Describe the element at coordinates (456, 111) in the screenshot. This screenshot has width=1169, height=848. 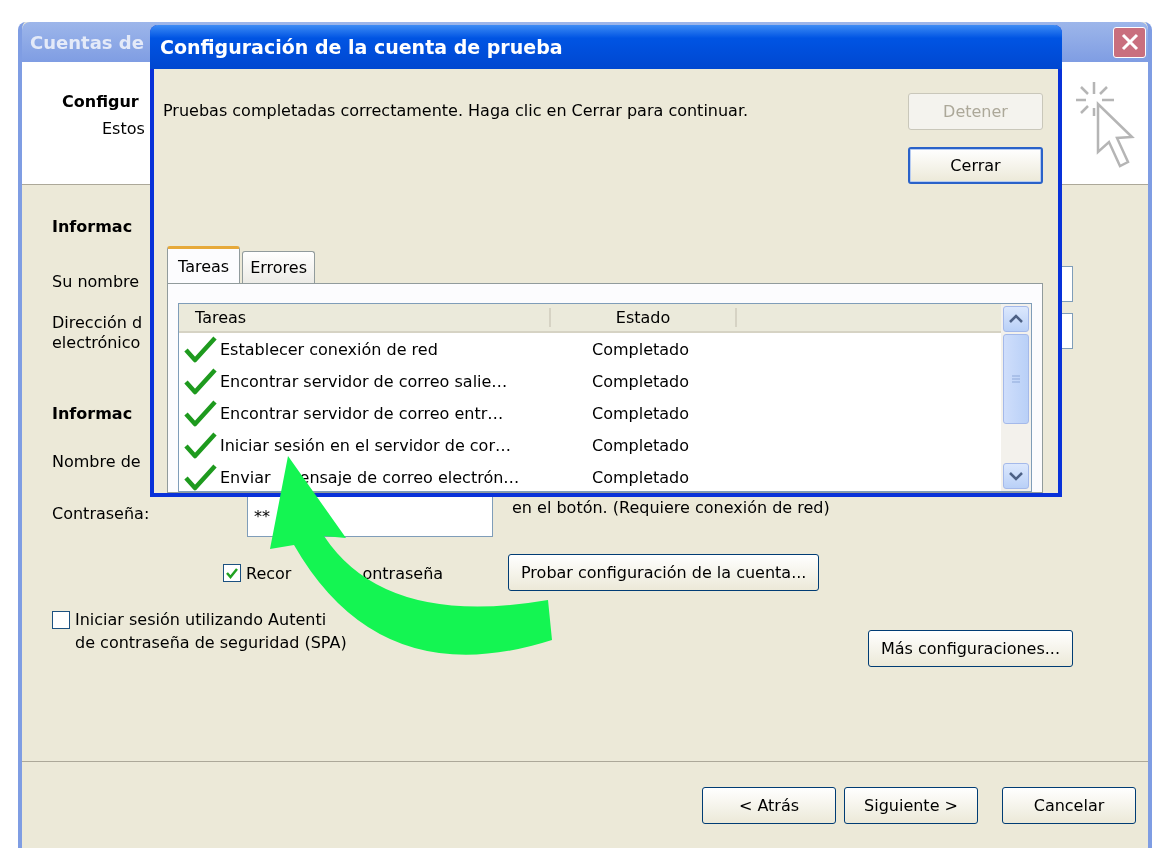
I see `status-message: Pruebas completadas correctamente. Haga clic en Cerrar para continuar.` at that location.